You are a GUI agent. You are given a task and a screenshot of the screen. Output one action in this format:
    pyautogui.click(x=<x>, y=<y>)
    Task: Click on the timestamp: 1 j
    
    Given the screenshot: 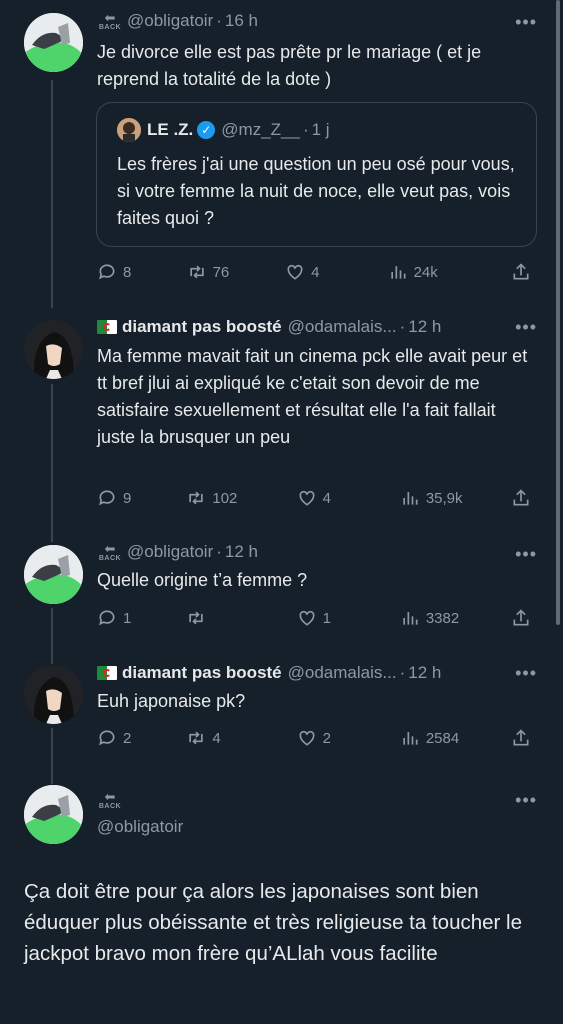 What is the action you would take?
    pyautogui.click(x=320, y=129)
    